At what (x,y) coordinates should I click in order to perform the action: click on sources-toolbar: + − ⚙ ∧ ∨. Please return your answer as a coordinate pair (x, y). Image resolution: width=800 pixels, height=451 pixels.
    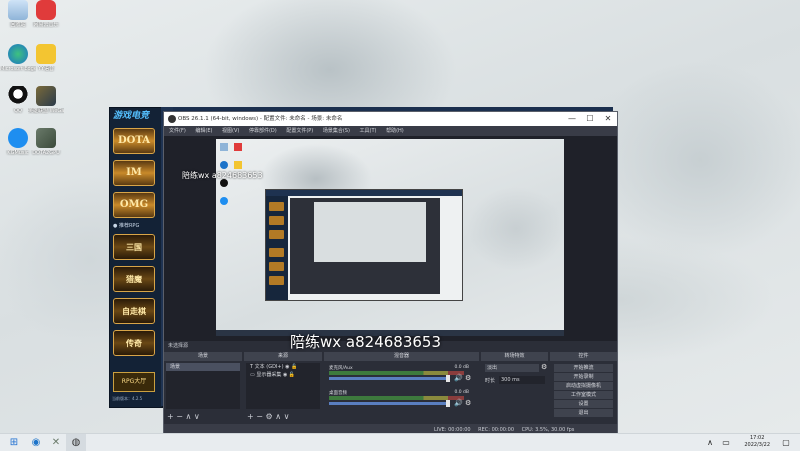
    Looking at the image, I should click on (268, 416).